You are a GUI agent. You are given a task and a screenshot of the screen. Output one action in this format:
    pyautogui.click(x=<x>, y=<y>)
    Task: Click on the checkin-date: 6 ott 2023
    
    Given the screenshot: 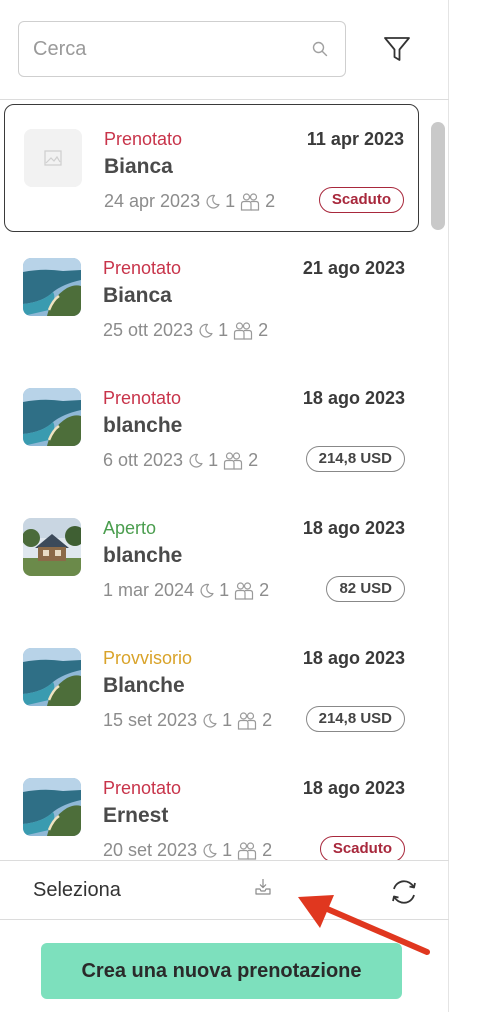 What is the action you would take?
    pyautogui.click(x=143, y=460)
    